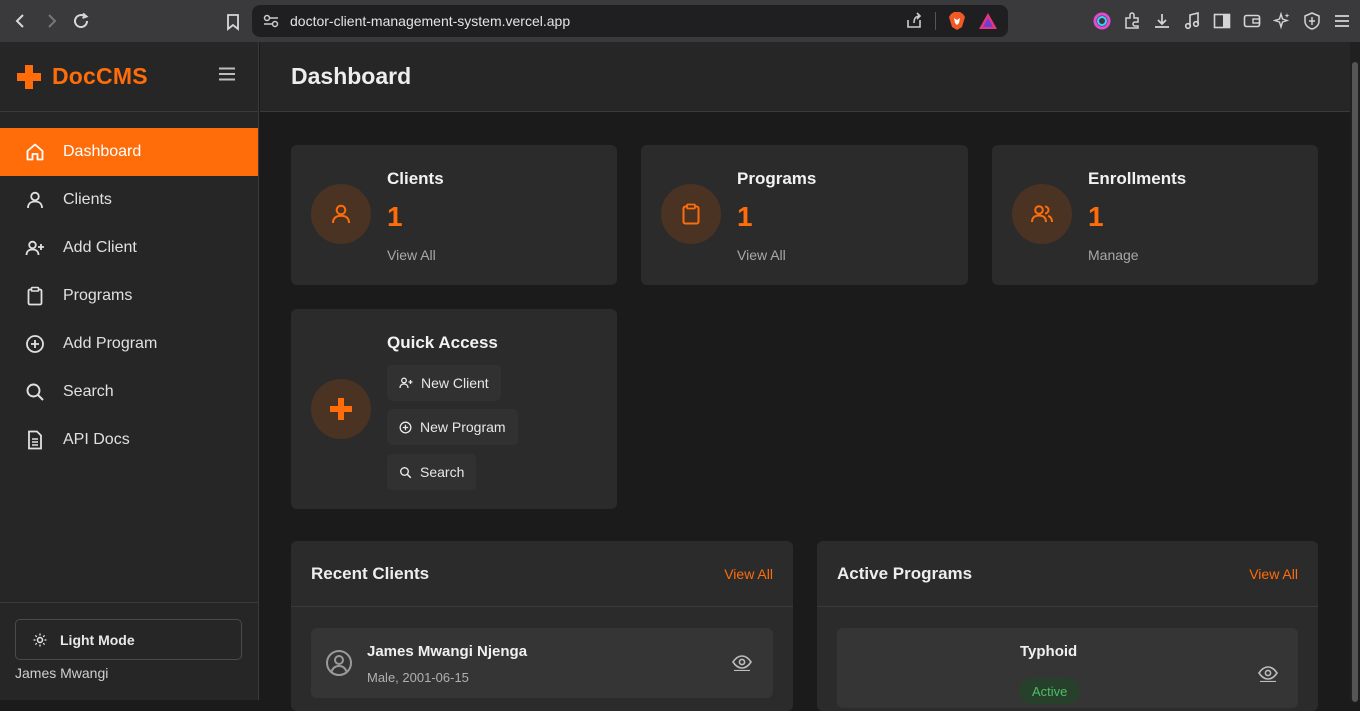 The height and width of the screenshot is (711, 1360). I want to click on sidebar-item-add-program: Add Program, so click(129, 344).